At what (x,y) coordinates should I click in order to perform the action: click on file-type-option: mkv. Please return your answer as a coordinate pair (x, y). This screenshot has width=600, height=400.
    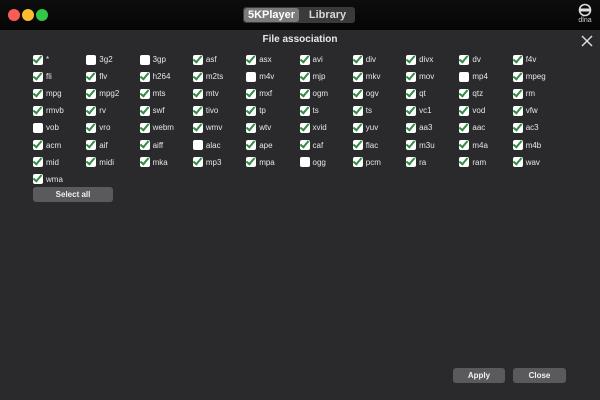
    Looking at the image, I should click on (366, 76).